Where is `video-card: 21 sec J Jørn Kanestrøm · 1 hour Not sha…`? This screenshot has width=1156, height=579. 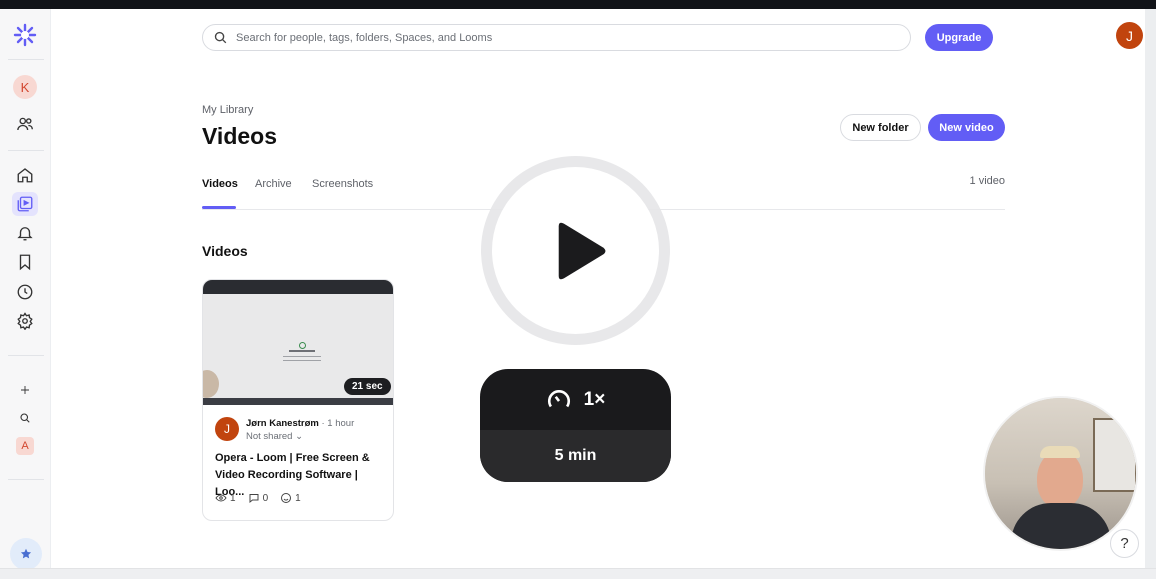 video-card: 21 sec J Jørn Kanestrøm · 1 hour Not sha… is located at coordinates (298, 400).